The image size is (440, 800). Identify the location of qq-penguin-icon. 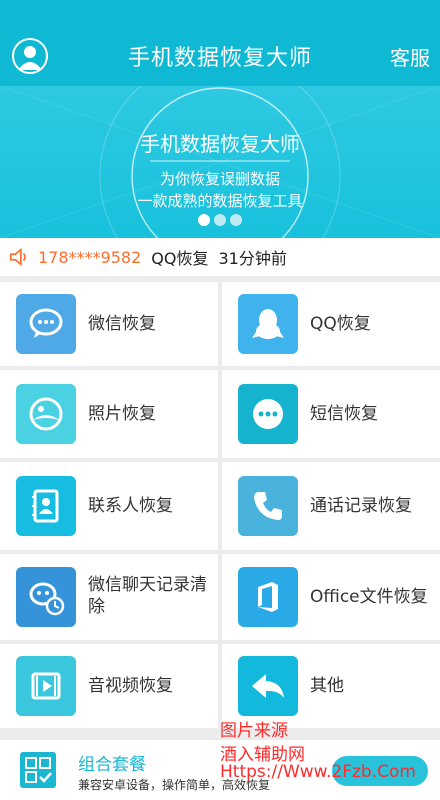
(268, 324).